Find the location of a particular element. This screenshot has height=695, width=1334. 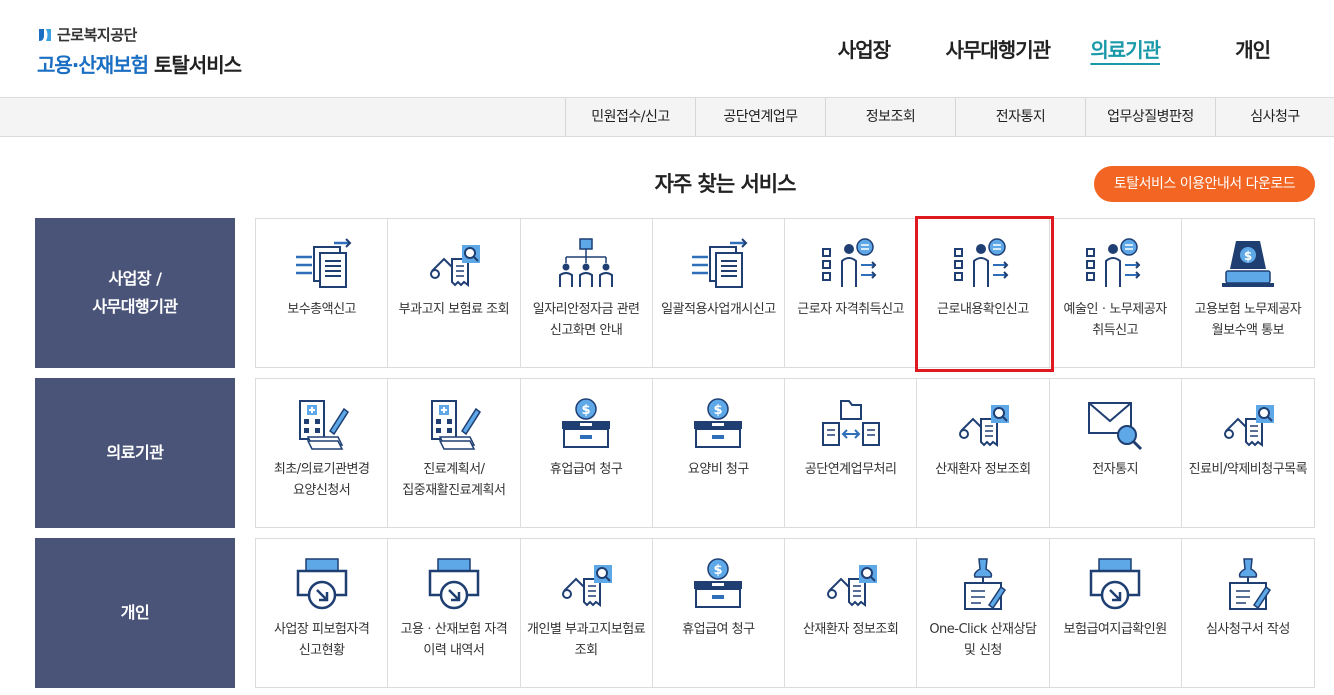

service-item-label: 근로자 자격취득신고 is located at coordinates (851, 309).